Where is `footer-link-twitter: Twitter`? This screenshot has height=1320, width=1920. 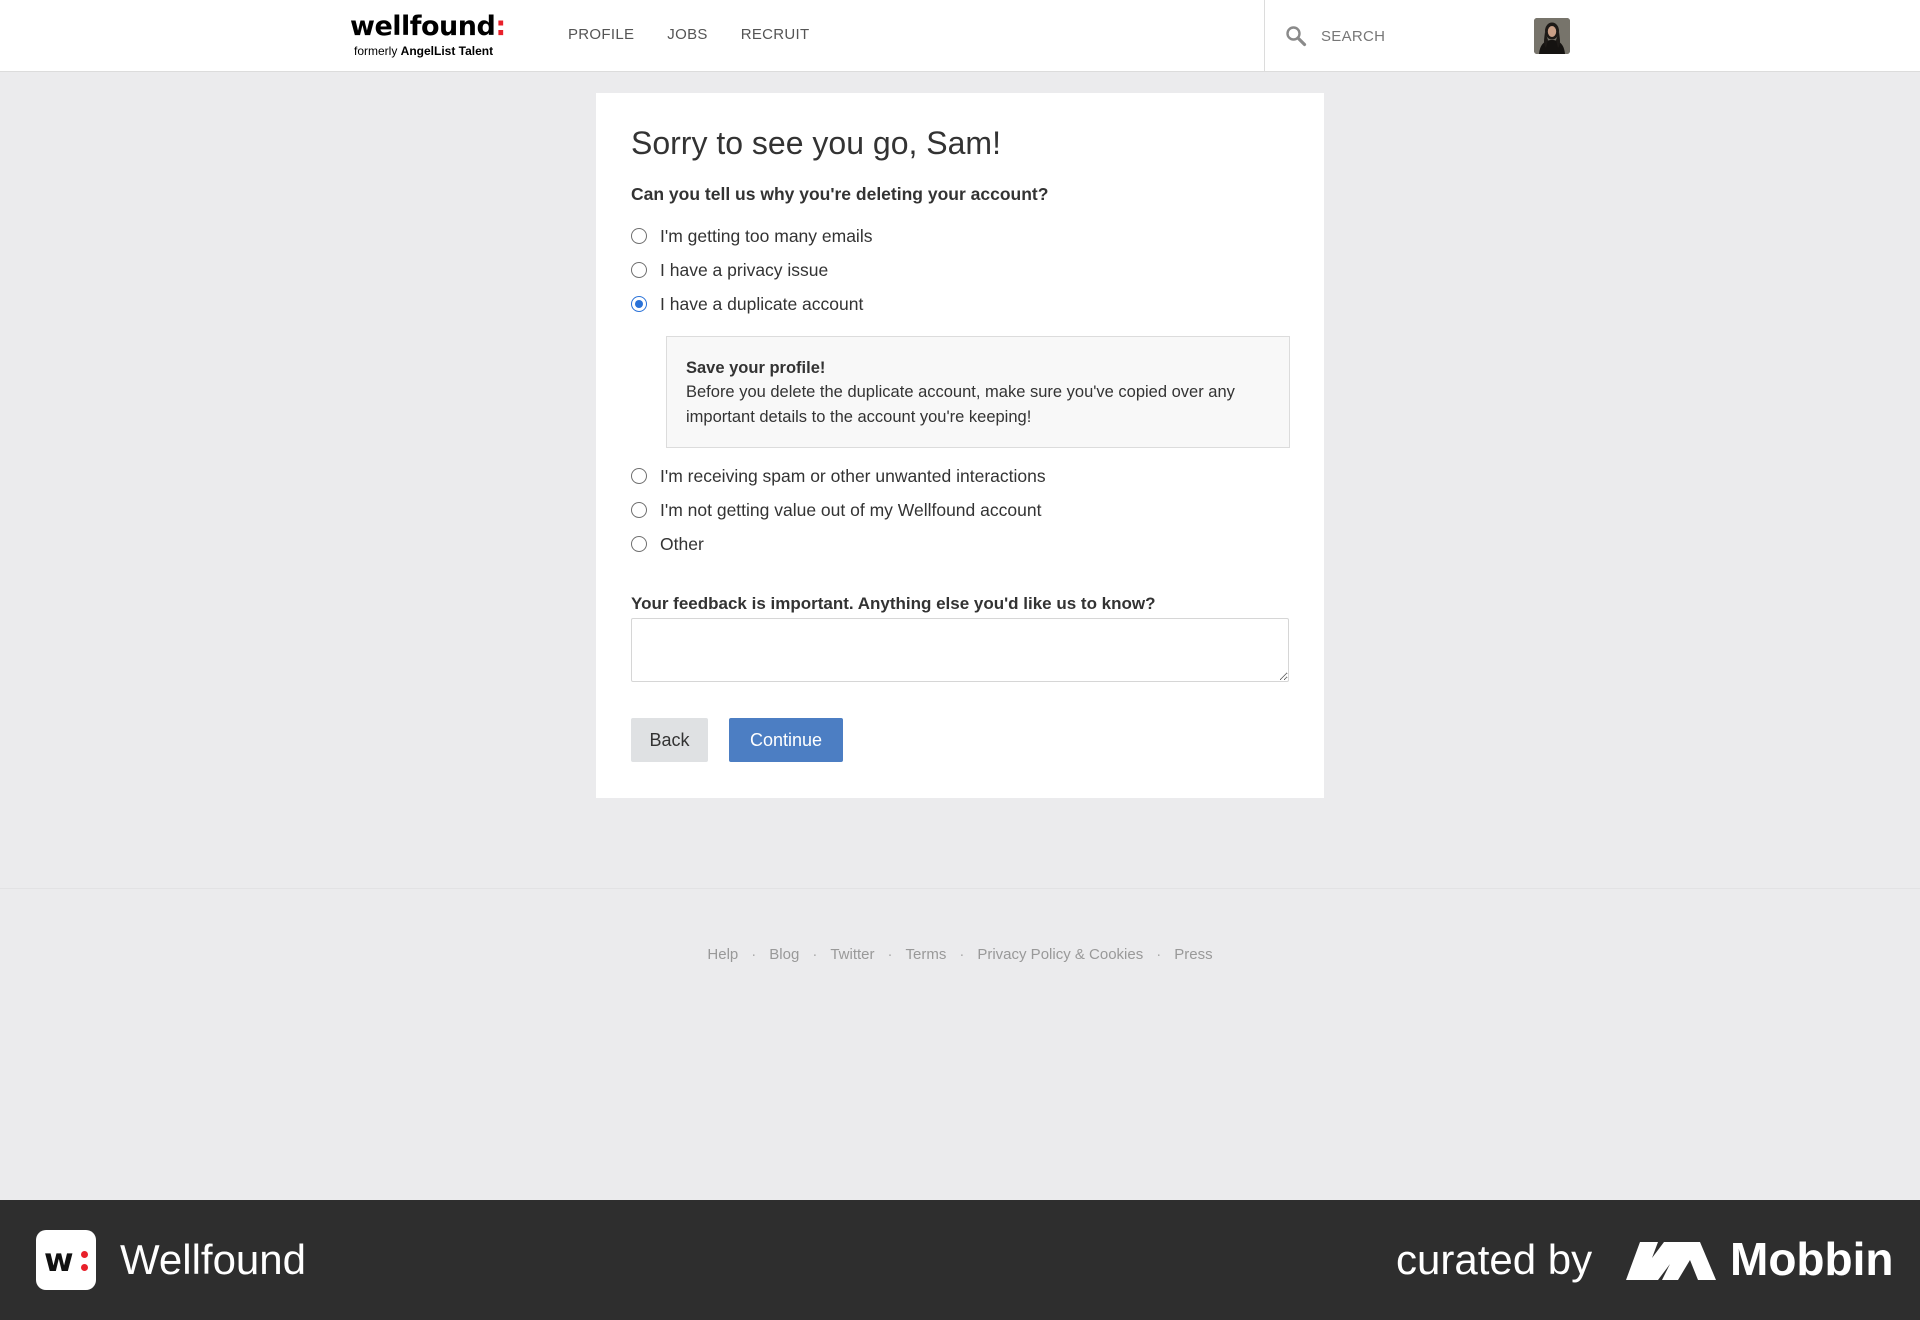
footer-link-twitter: Twitter is located at coordinates (852, 954).